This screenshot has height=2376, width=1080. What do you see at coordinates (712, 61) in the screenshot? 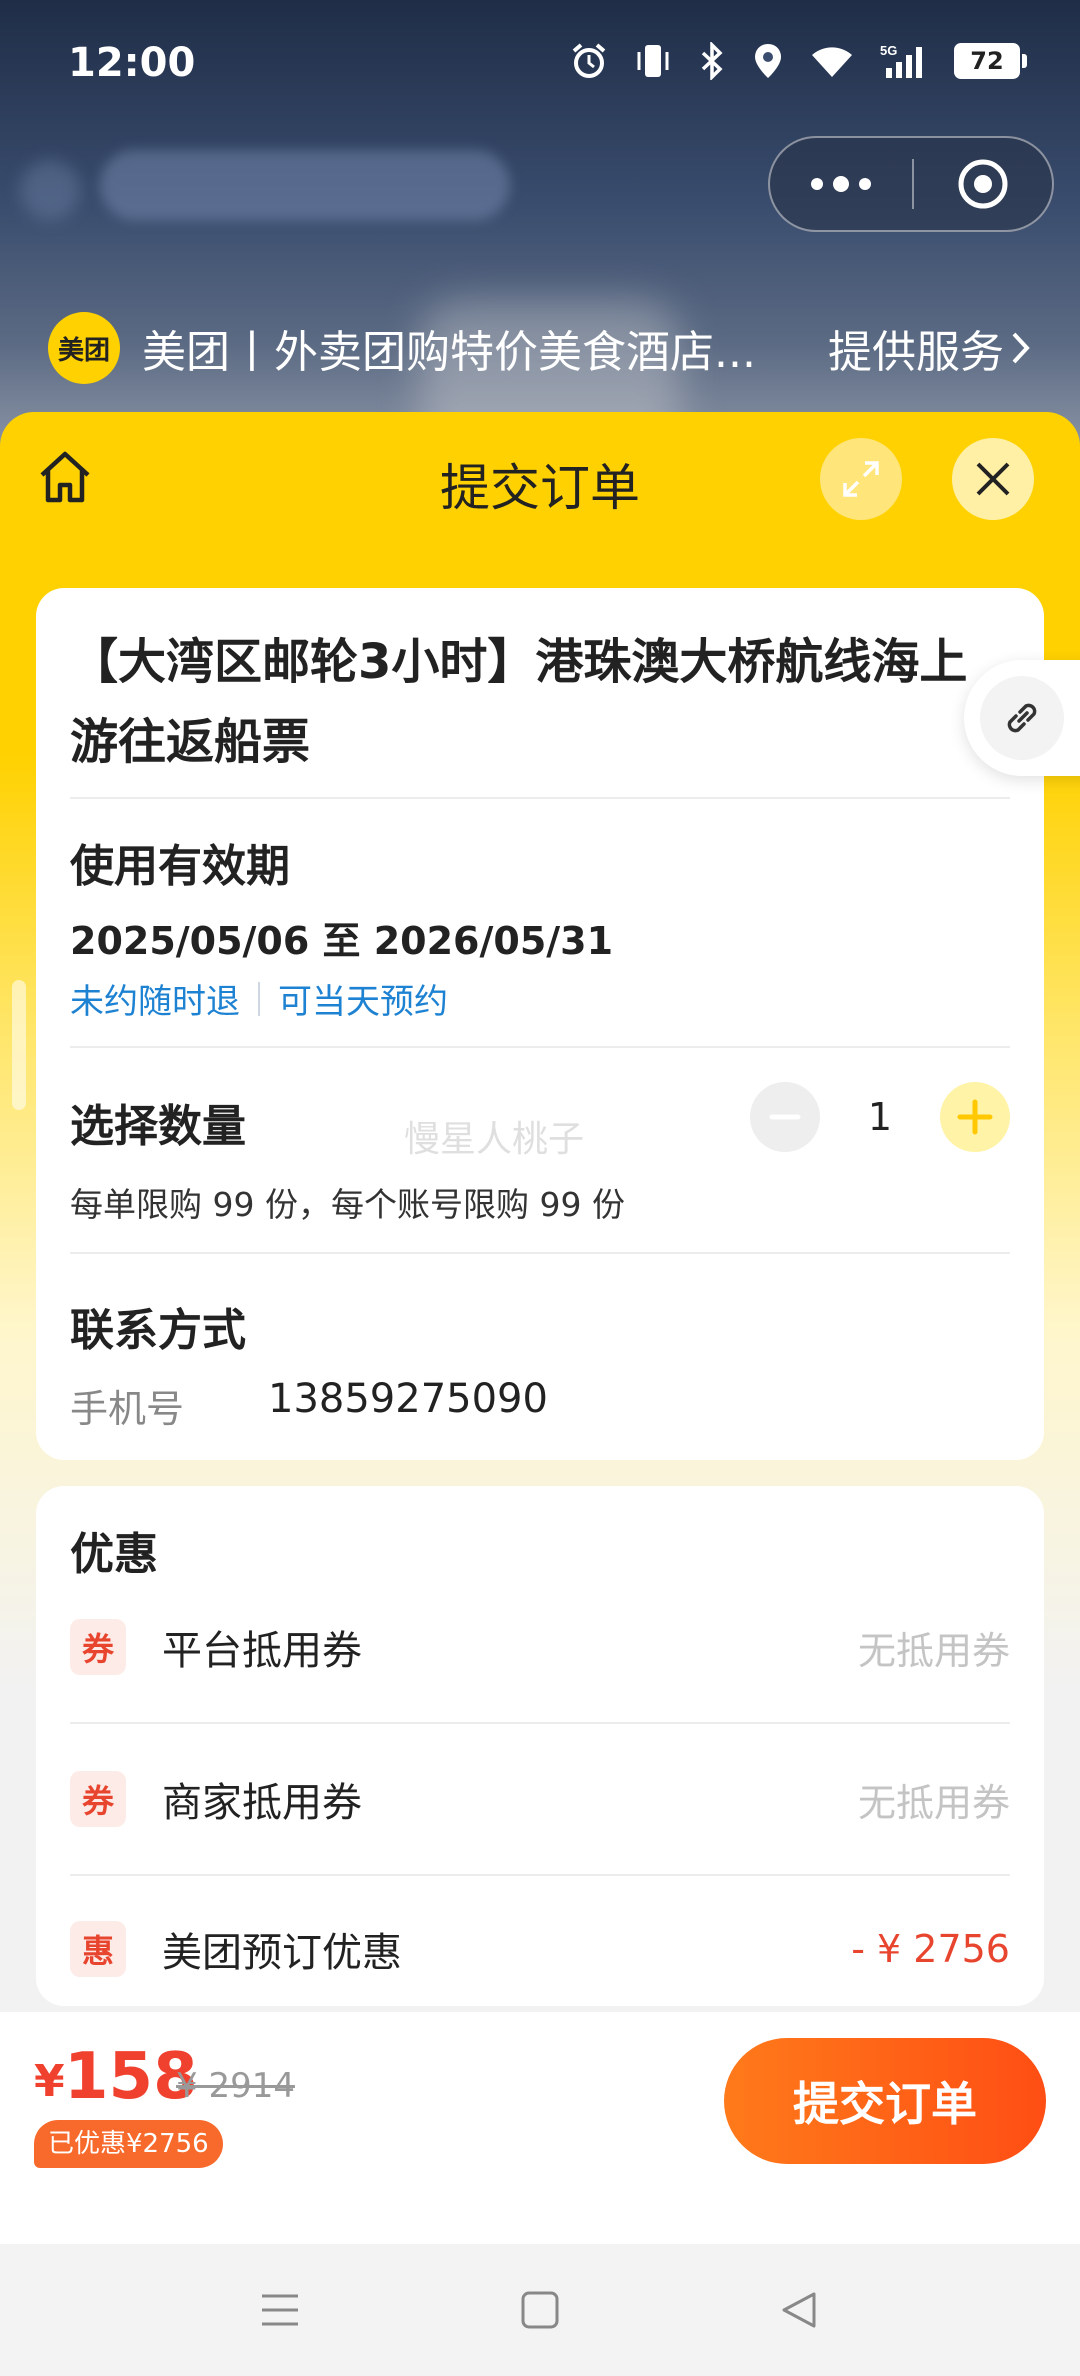
I see `bluetooth-icon` at bounding box center [712, 61].